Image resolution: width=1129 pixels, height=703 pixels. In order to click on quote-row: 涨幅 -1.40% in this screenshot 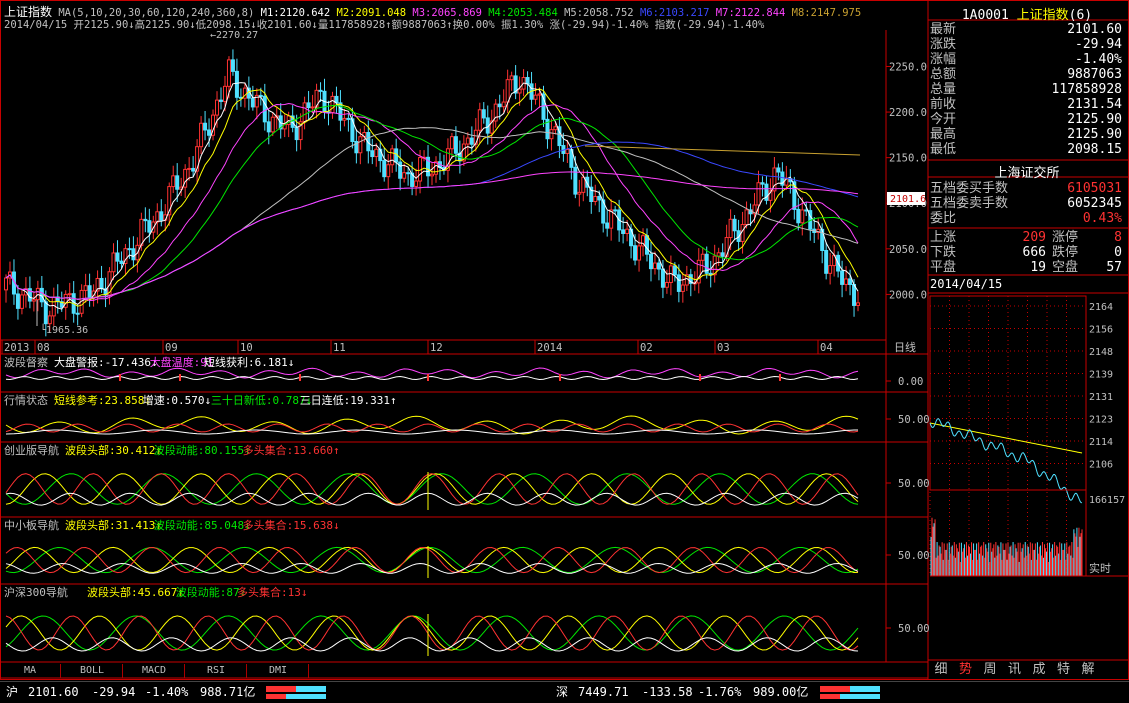, I will do `click(1028, 59)`.